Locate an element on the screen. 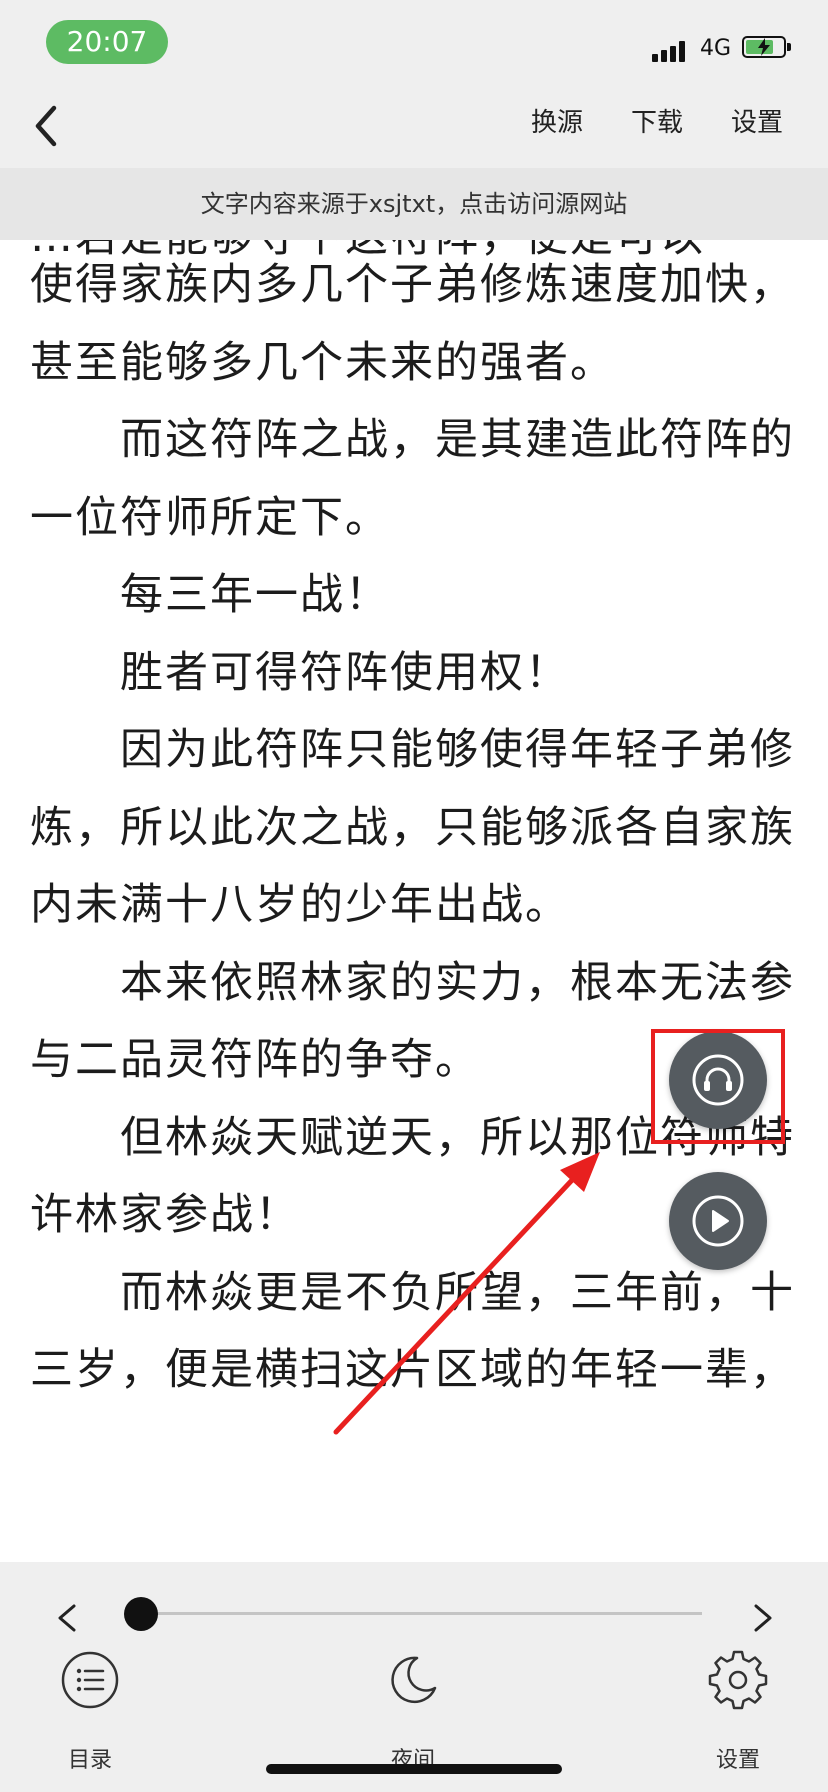  network-type: 4G is located at coordinates (716, 48).